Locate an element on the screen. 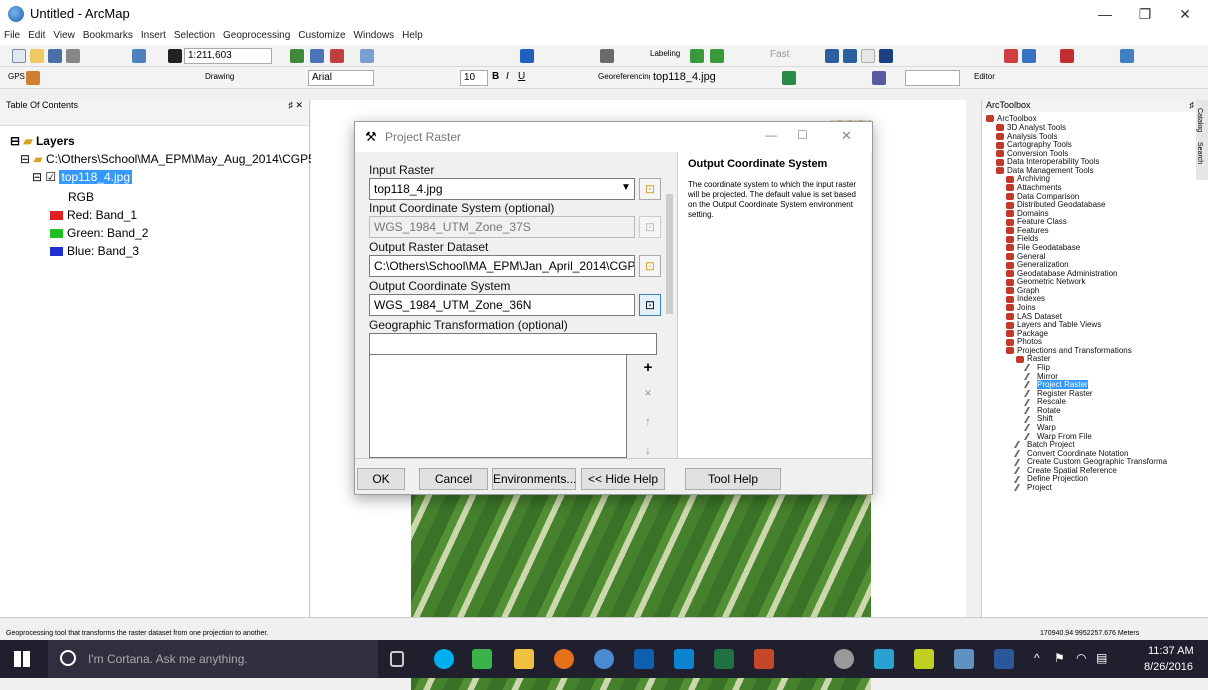 The image size is (1208, 690). toolbox-item: Project is located at coordinates (1032, 487).